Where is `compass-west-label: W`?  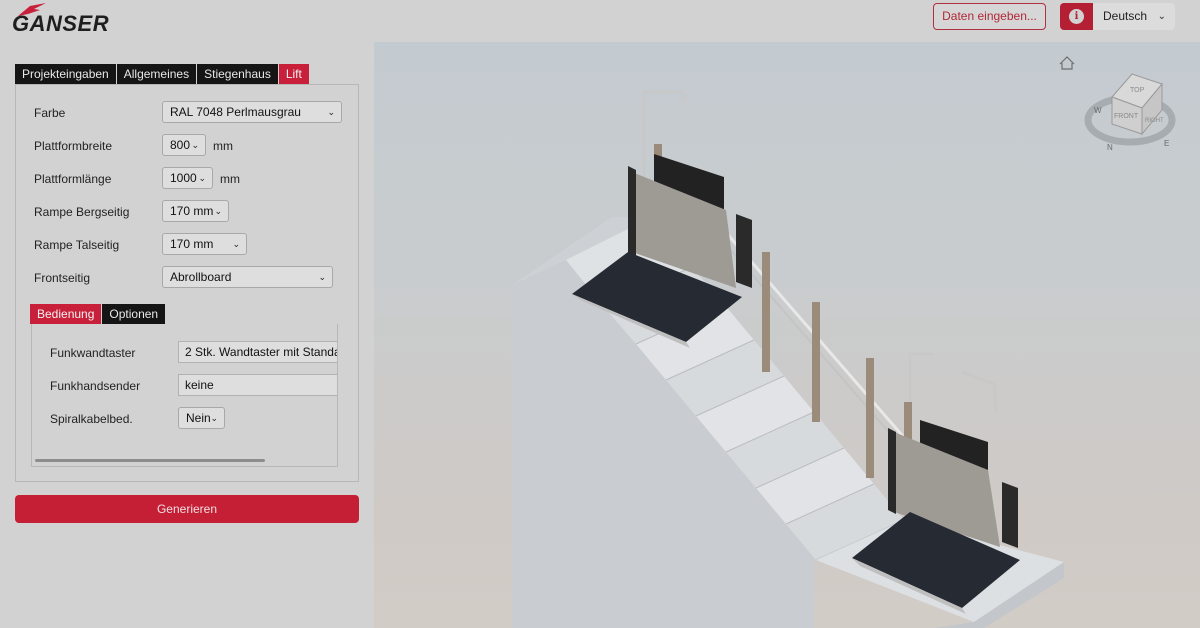
compass-west-label: W is located at coordinates (1098, 110).